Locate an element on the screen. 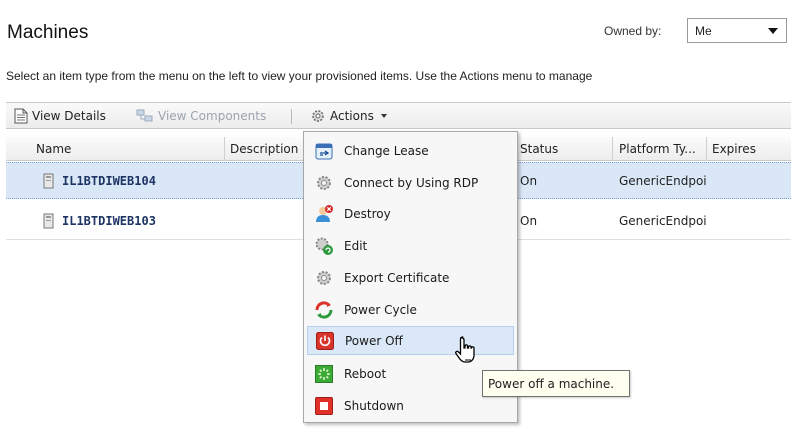 Image resolution: width=791 pixels, height=448 pixels. menu-item-edit: Edit is located at coordinates (410, 245).